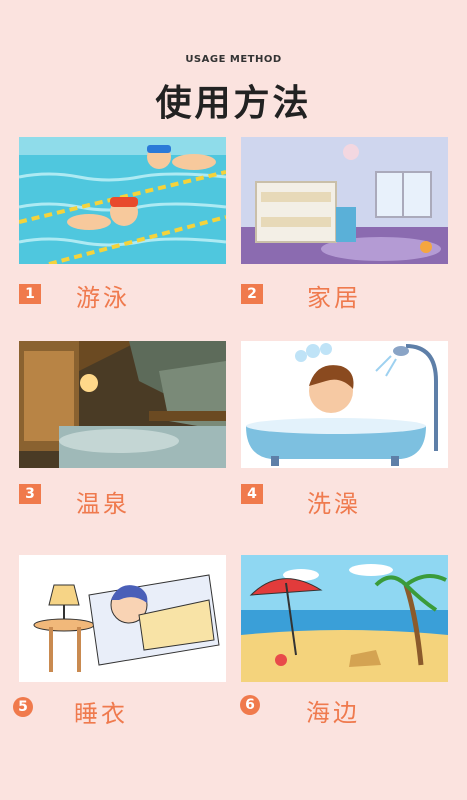 The image size is (467, 800). I want to click on sleep-image, so click(122, 618).